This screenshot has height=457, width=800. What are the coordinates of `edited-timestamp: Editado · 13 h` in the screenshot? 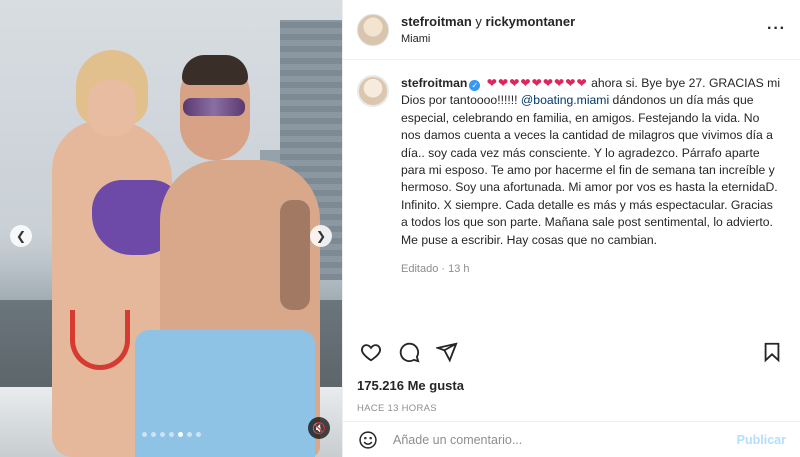 It's located at (435, 269).